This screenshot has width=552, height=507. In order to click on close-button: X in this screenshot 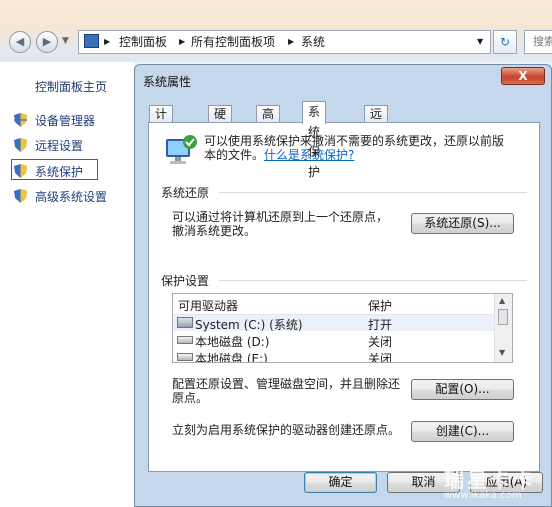, I will do `click(523, 76)`.